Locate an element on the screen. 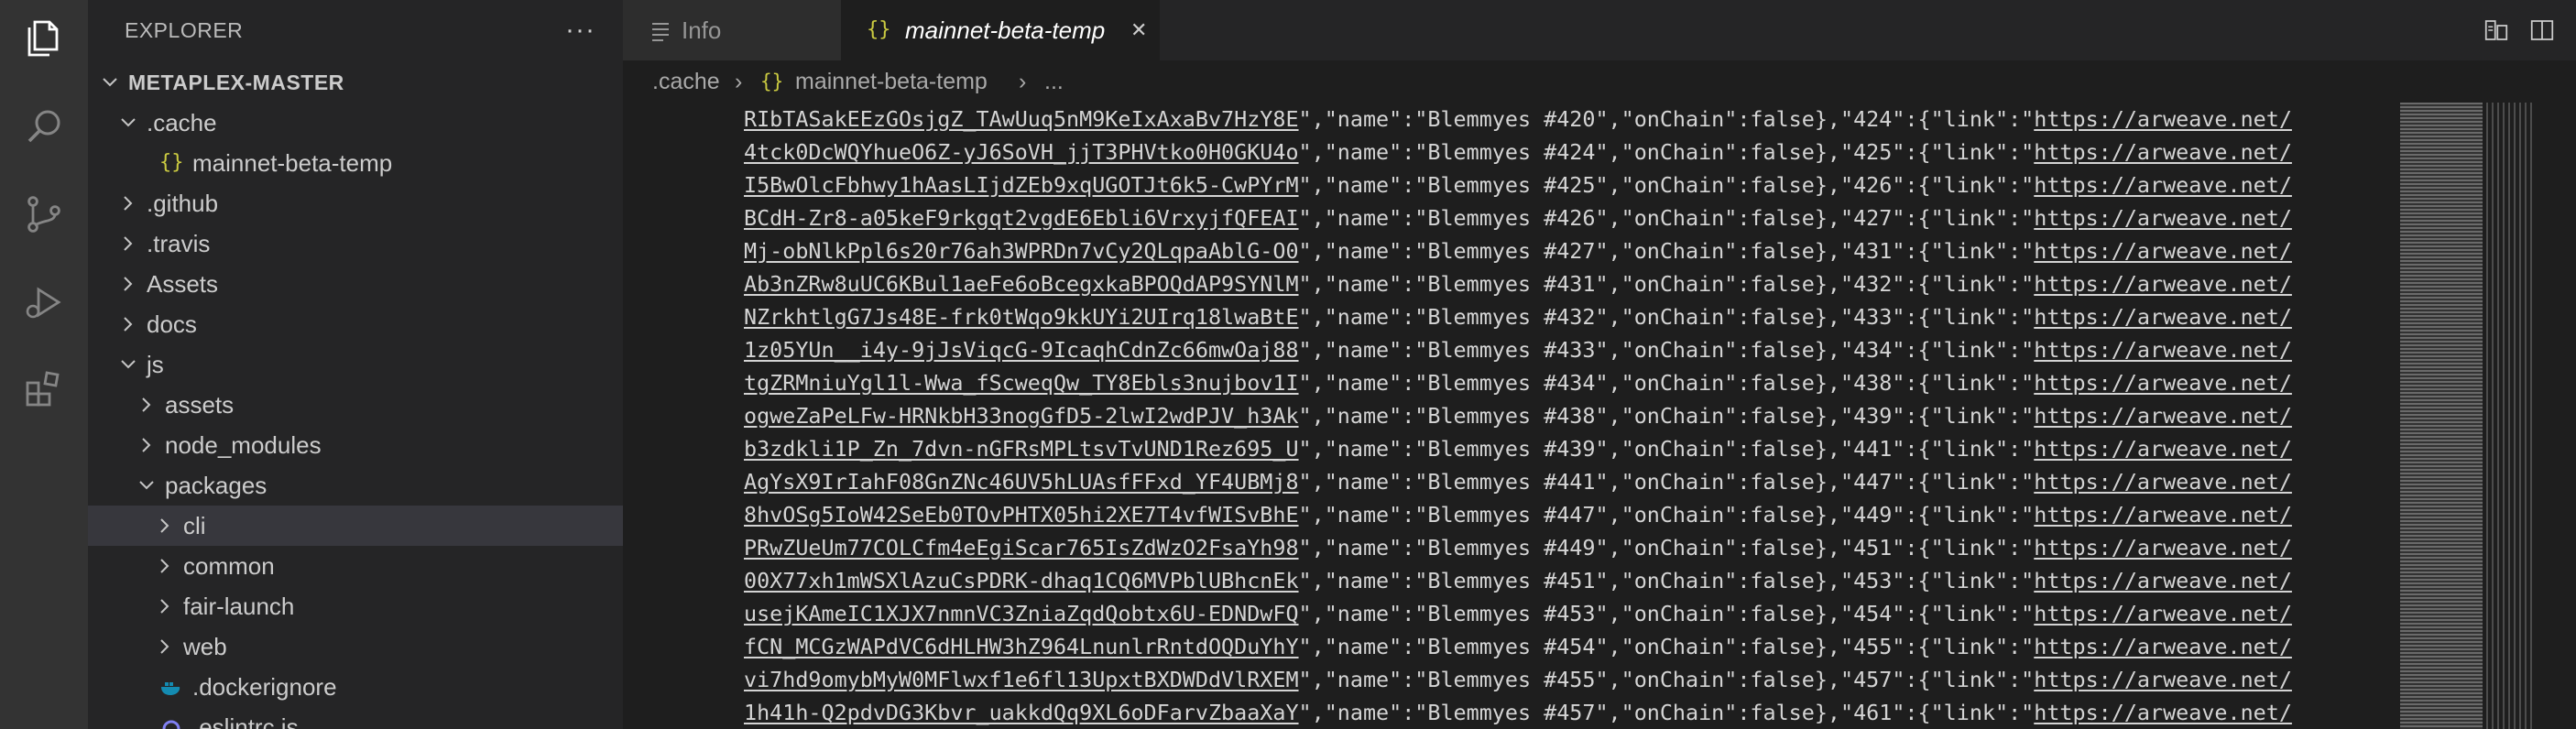 The height and width of the screenshot is (729, 2576). explorer-icon is located at coordinates (44, 38).